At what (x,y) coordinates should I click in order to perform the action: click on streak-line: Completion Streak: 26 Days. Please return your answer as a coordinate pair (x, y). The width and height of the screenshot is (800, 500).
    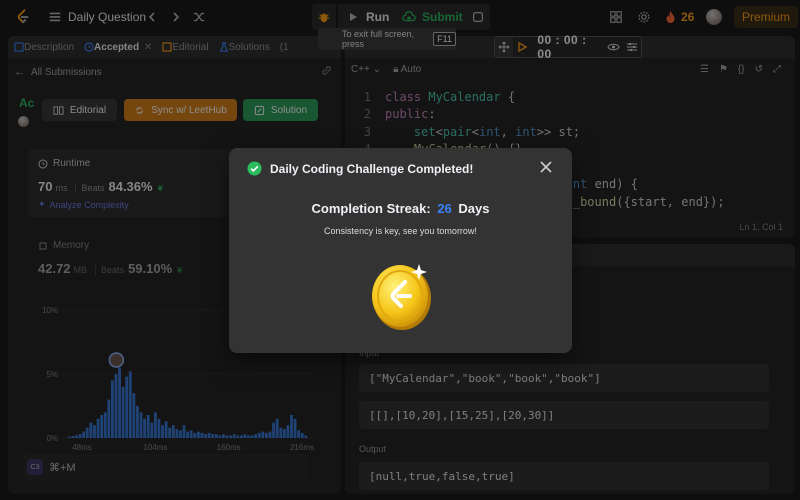
    Looking at the image, I should click on (400, 208).